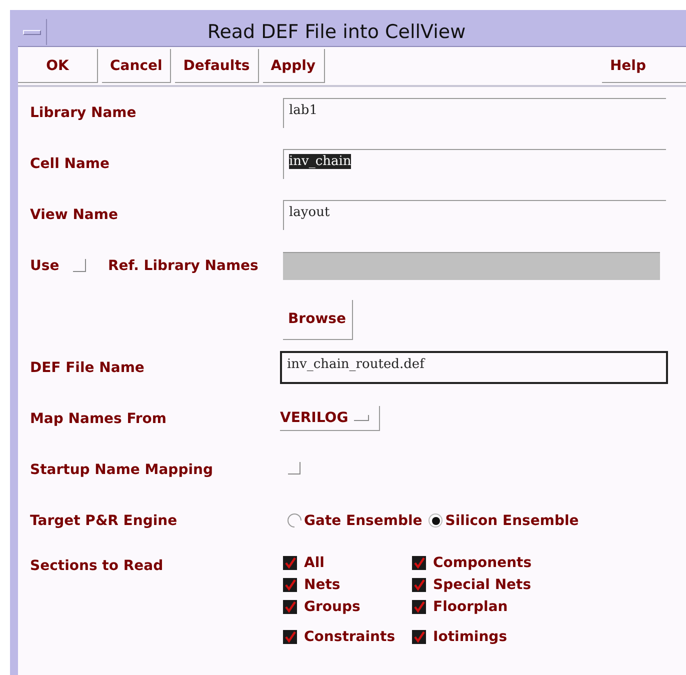  Describe the element at coordinates (322, 585) in the screenshot. I see `checkbox-label: Nets` at that location.